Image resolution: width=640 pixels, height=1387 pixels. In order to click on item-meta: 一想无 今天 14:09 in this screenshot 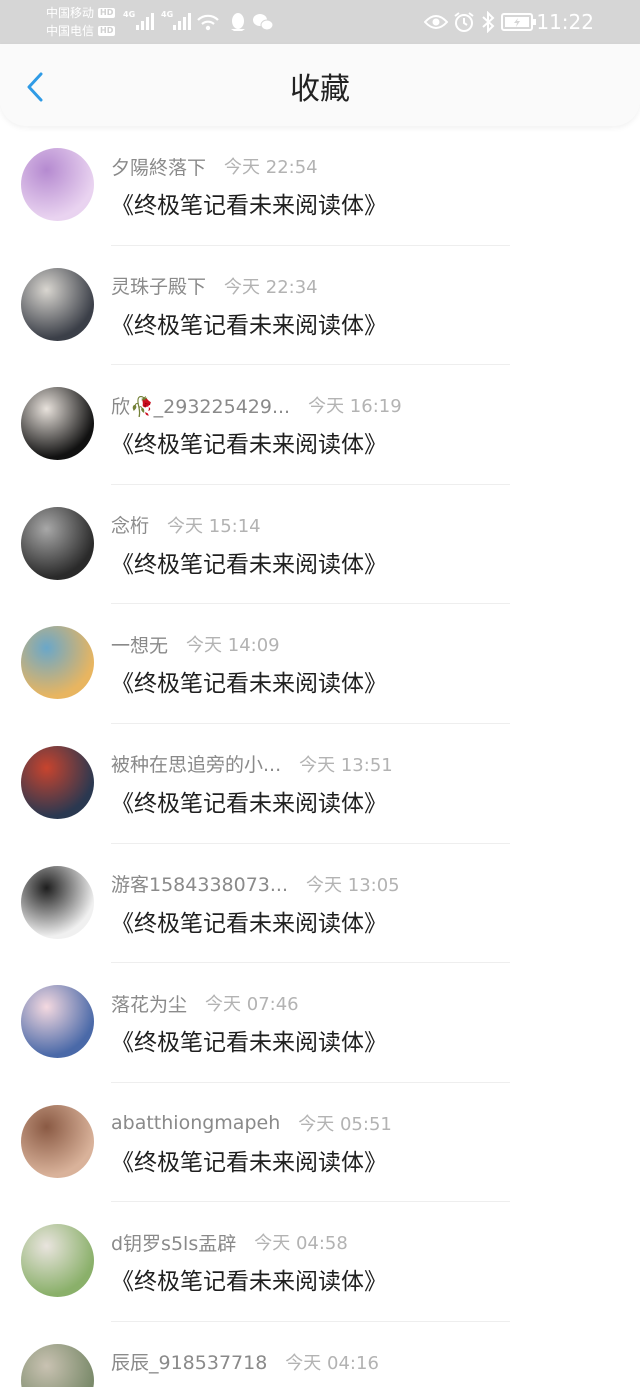, I will do `click(195, 644)`.